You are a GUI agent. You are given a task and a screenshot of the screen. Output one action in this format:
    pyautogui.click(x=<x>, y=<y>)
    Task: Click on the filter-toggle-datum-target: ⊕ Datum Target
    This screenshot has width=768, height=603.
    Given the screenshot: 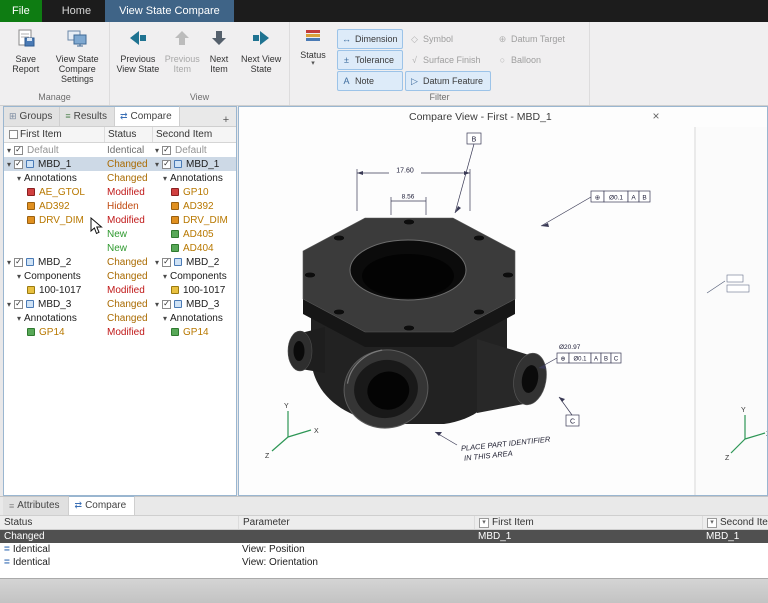 What is the action you would take?
    pyautogui.click(x=536, y=39)
    